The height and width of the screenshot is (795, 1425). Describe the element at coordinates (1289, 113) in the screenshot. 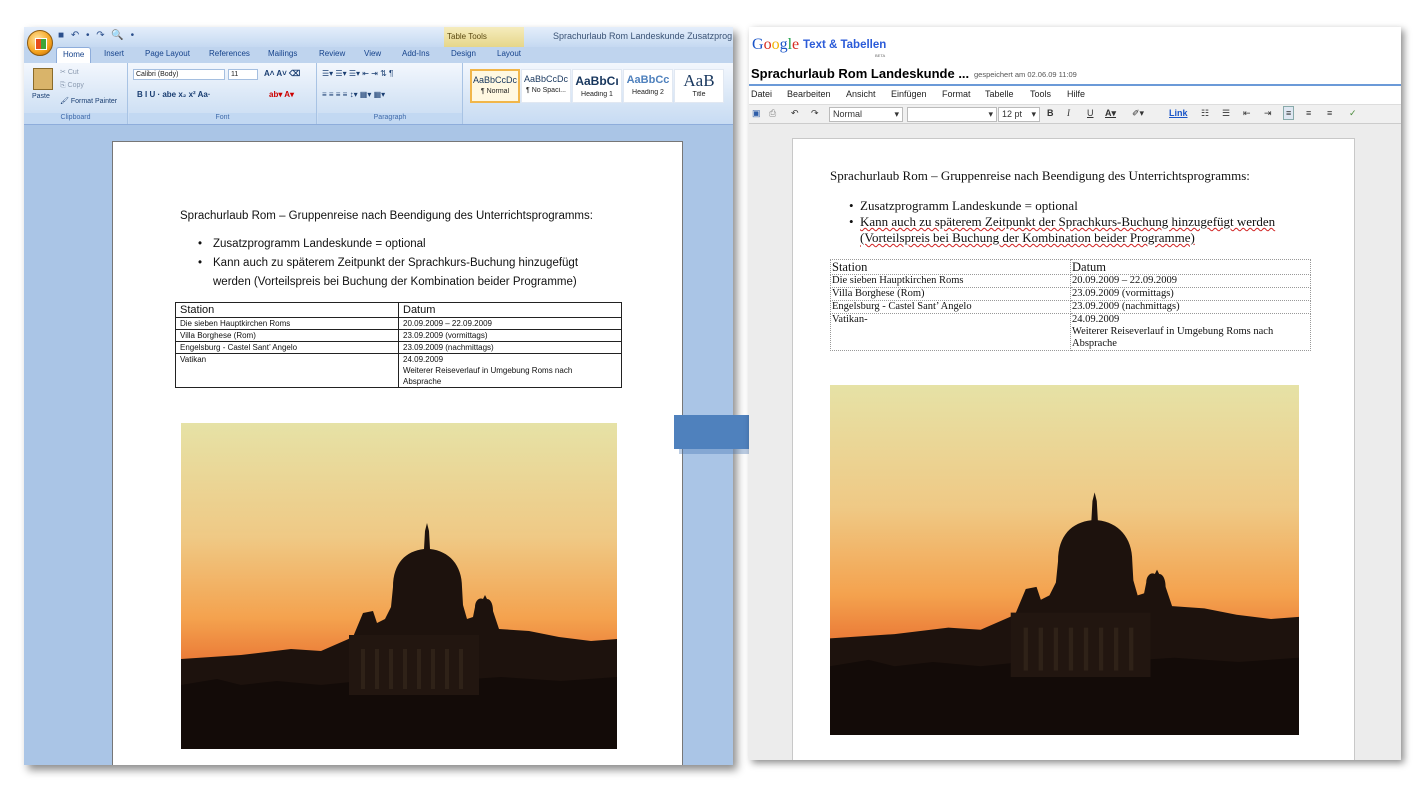

I see `align-left-icon: ≡` at that location.